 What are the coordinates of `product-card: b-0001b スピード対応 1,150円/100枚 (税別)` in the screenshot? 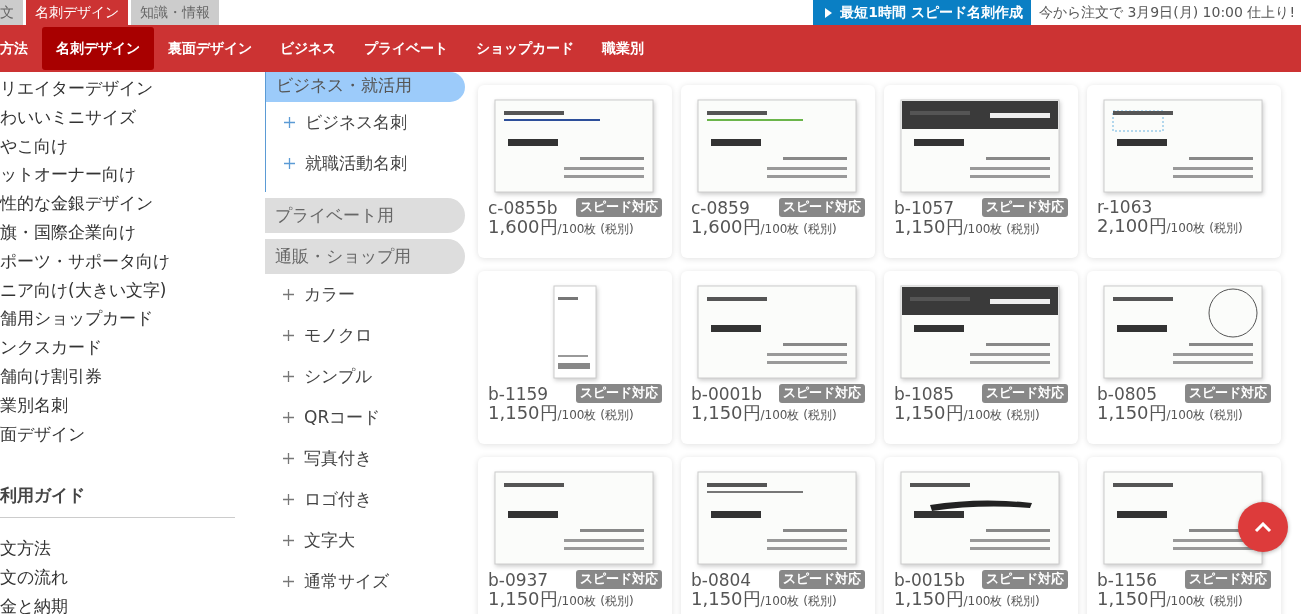 It's located at (778, 357).